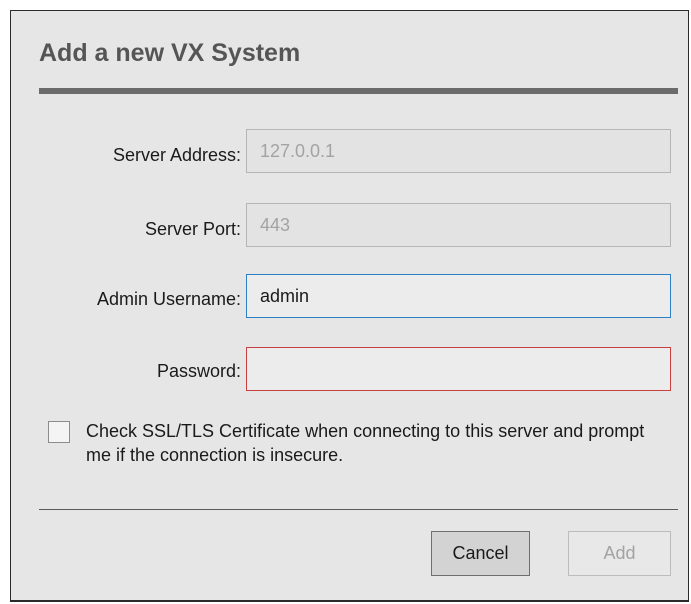 The image size is (691, 604). I want to click on admin-username-label: Admin Username:, so click(168, 299).